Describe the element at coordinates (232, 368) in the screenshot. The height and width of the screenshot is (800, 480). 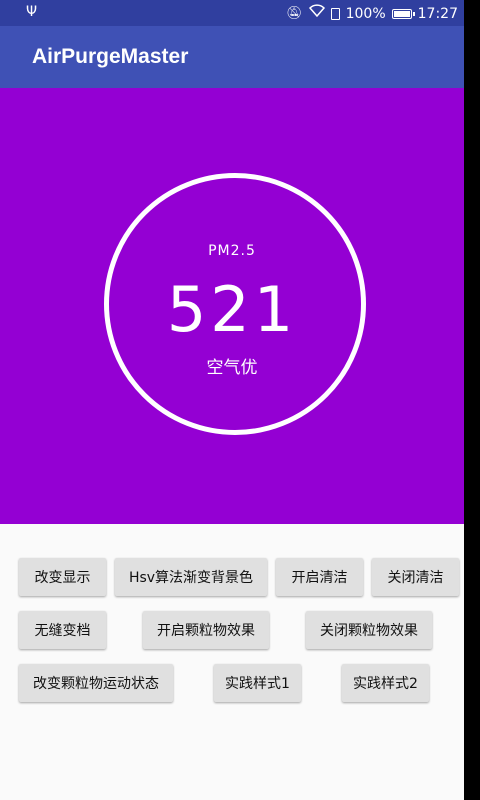
I see `air-quality-text: 空气优` at that location.